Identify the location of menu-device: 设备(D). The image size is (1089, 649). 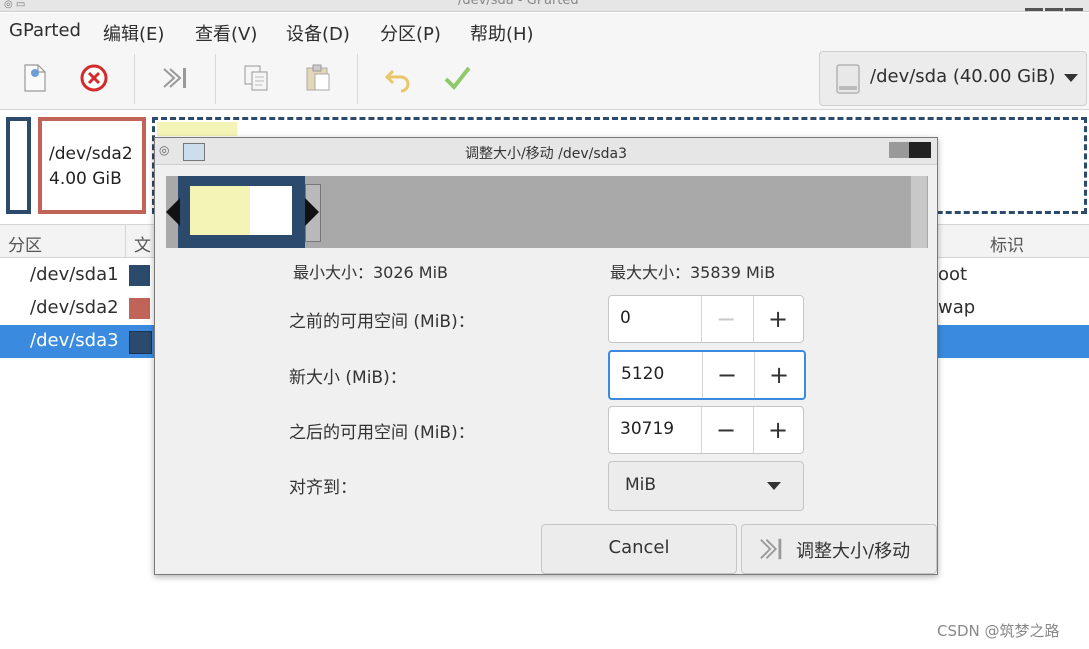
(318, 33).